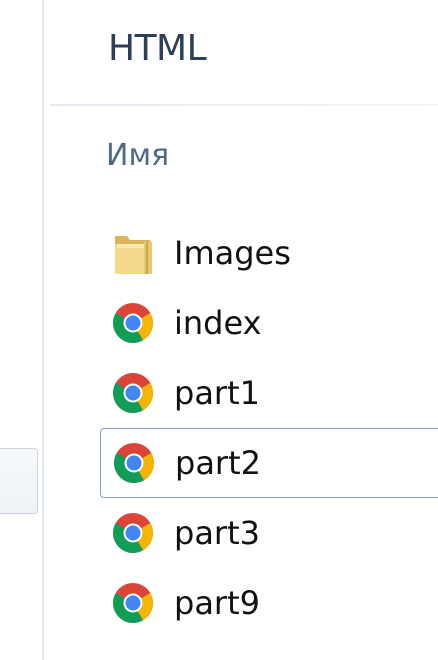 Image resolution: width=438 pixels, height=660 pixels. Describe the element at coordinates (269, 603) in the screenshot. I see `file-item-part9: part9` at that location.